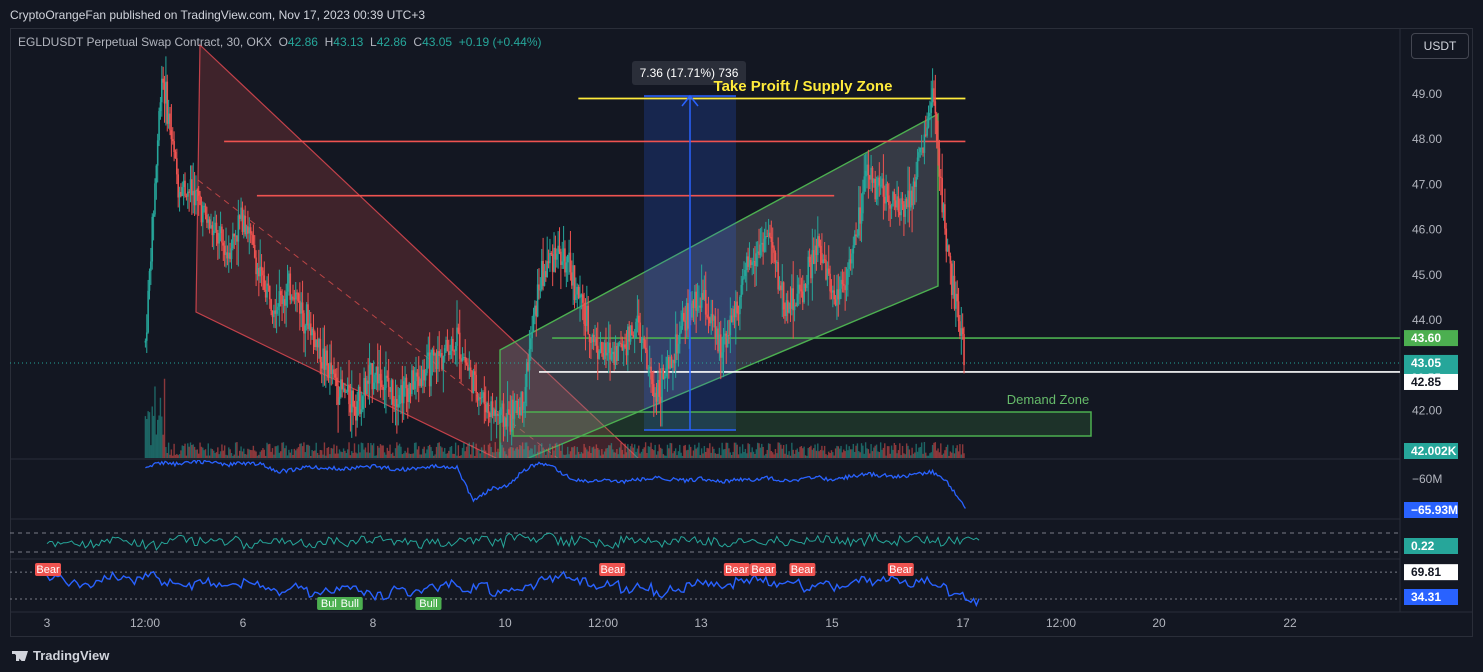 The height and width of the screenshot is (672, 1483). Describe the element at coordinates (60, 655) in the screenshot. I see `tradingview-logo: TradingView` at that location.